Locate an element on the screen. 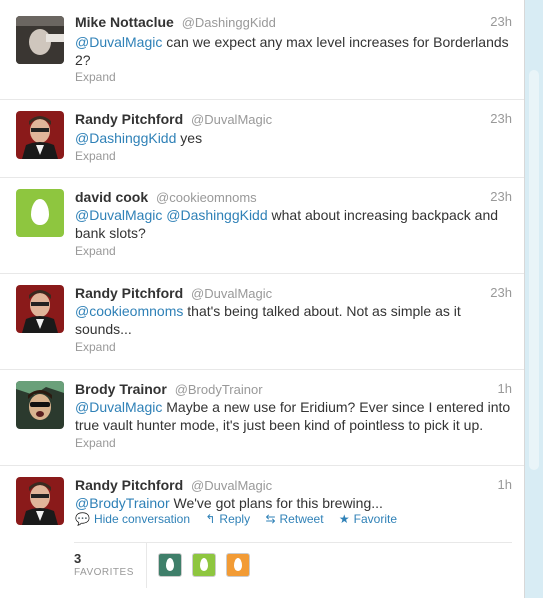 This screenshot has width=543, height=598. tweet-username: @DashinggKidd is located at coordinates (229, 22).